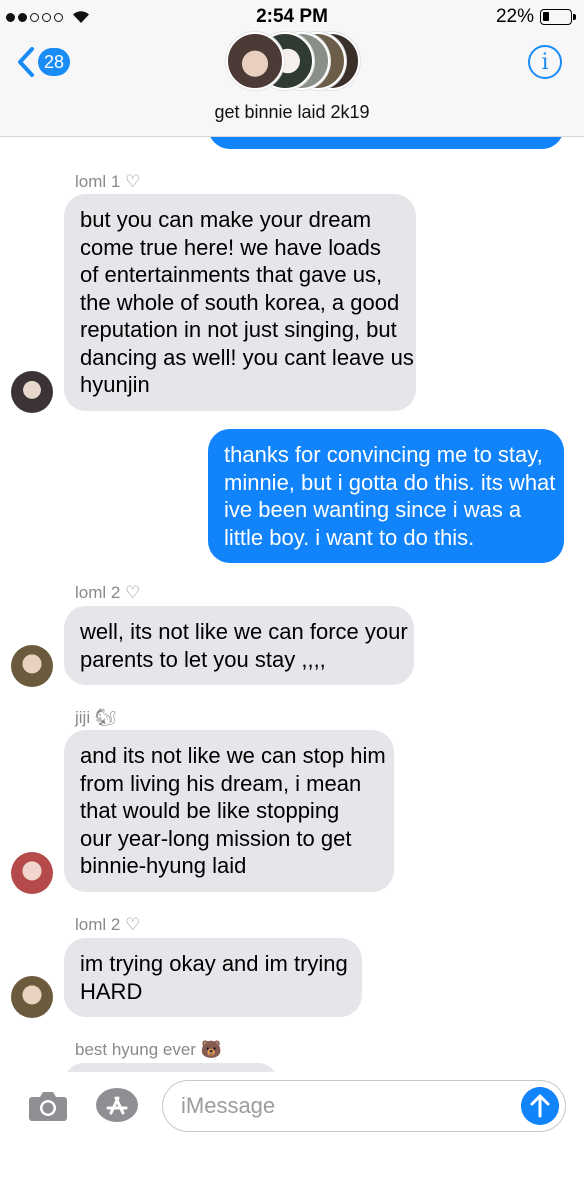 Image resolution: width=584 pixels, height=1200 pixels. I want to click on message-line: the whole of south korea, a good, so click(240, 302).